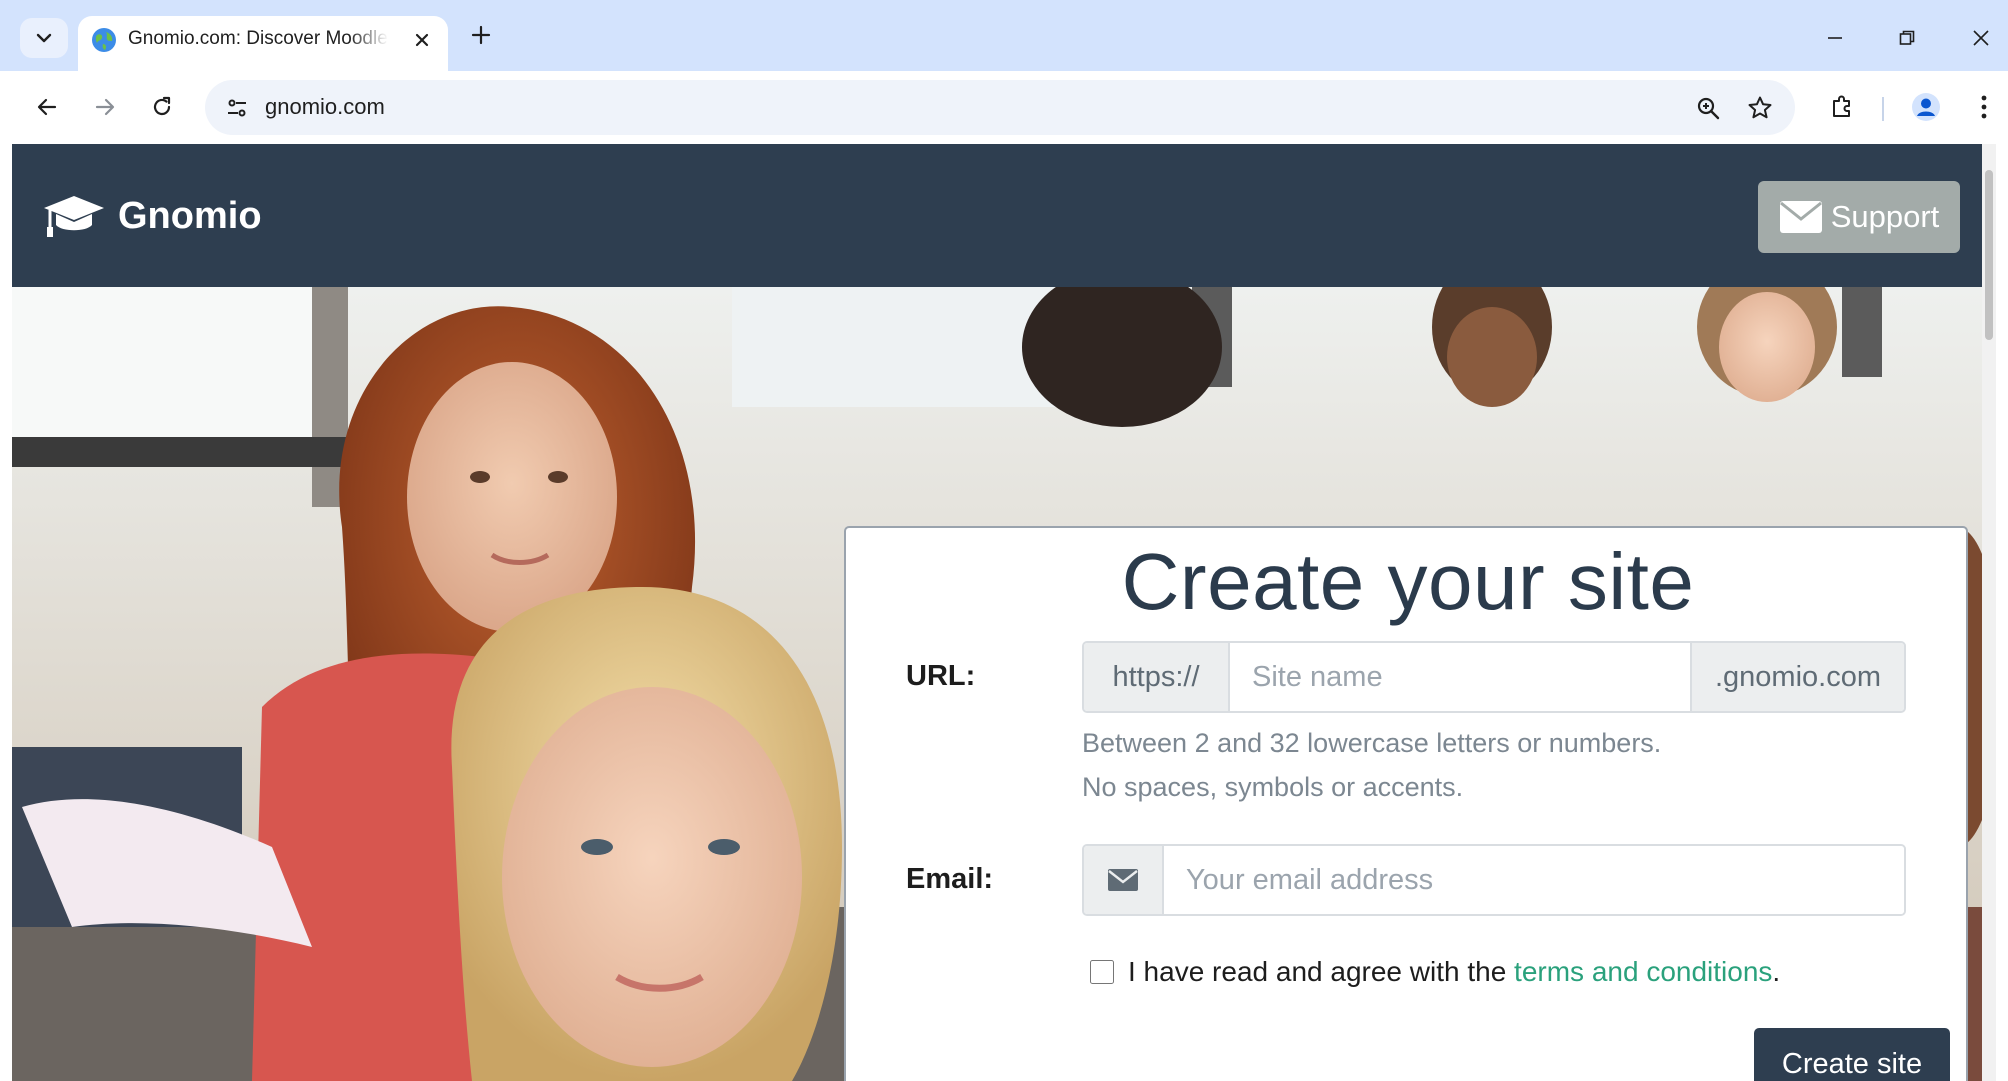  What do you see at coordinates (1883, 109) in the screenshot?
I see `toolbar-divider` at bounding box center [1883, 109].